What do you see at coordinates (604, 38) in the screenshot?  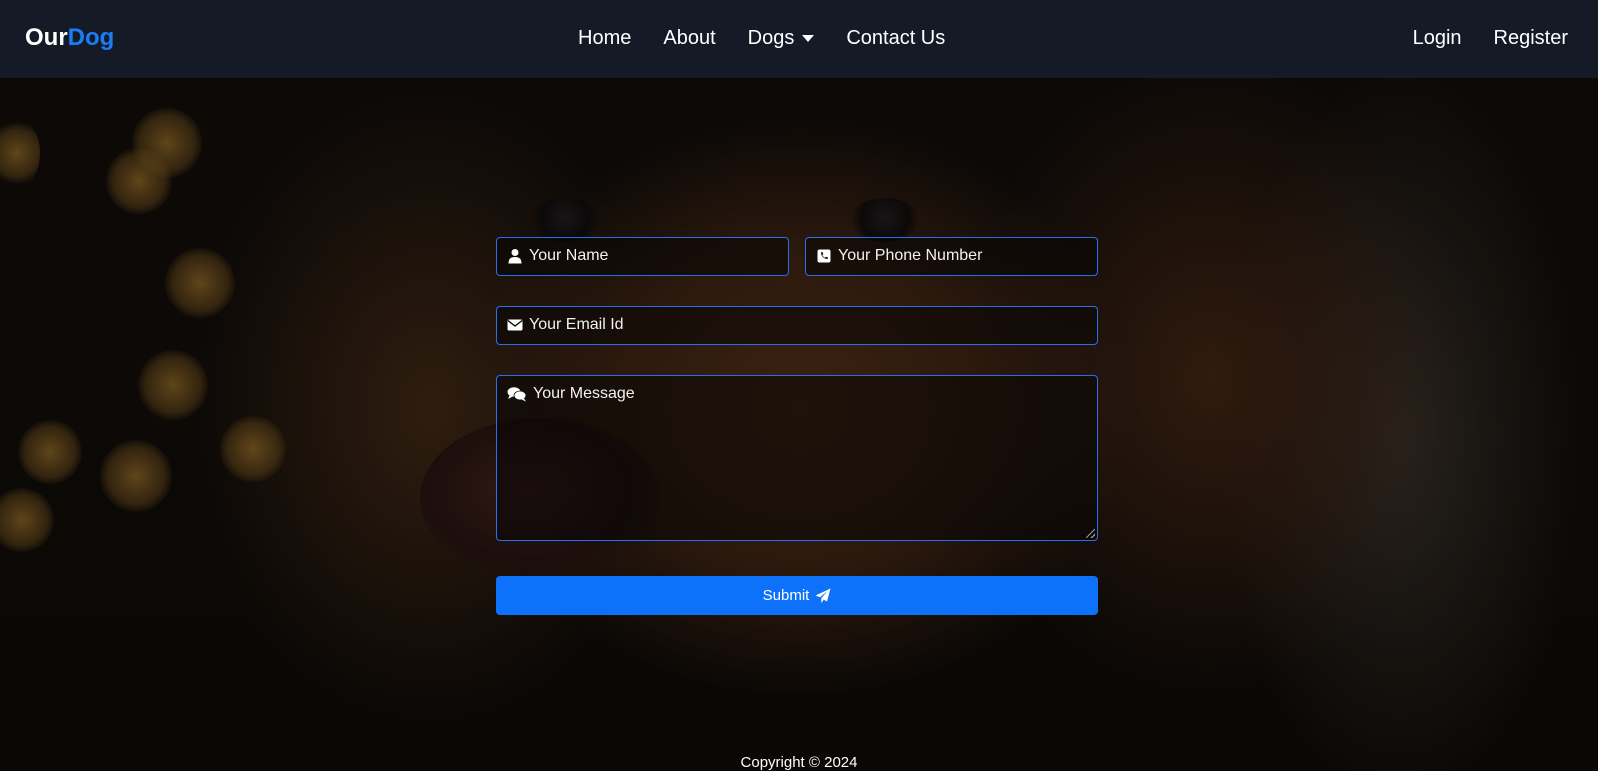 I see `nav-home: Home` at bounding box center [604, 38].